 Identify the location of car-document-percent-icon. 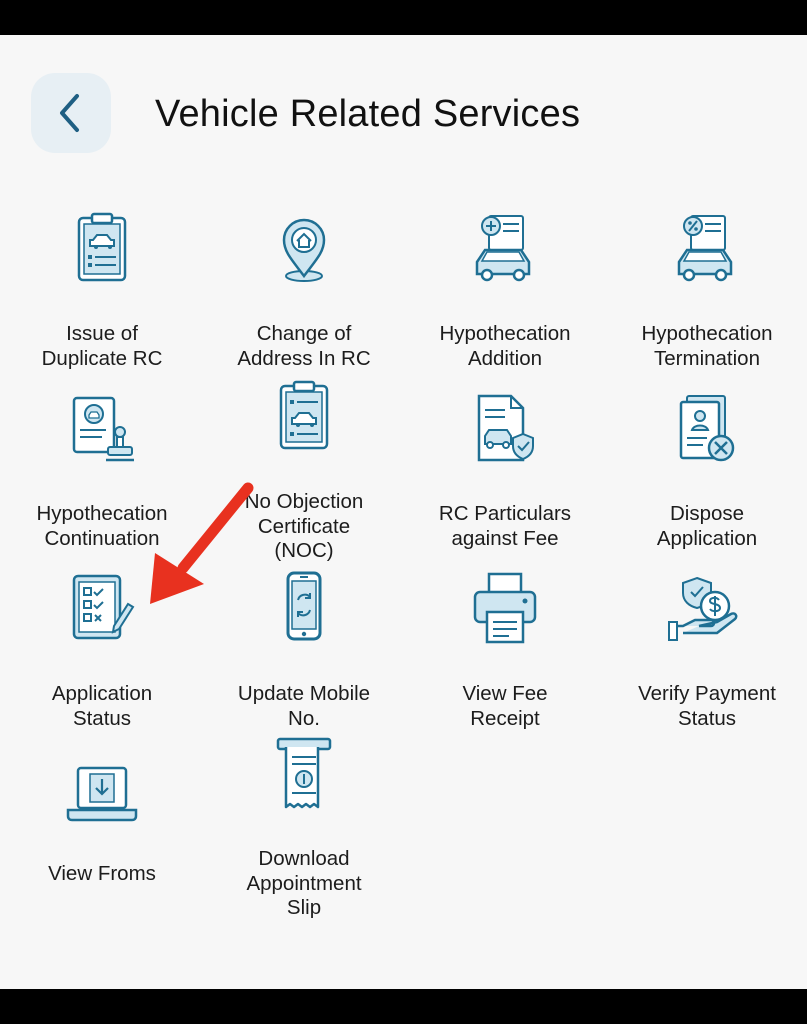
(705, 248).